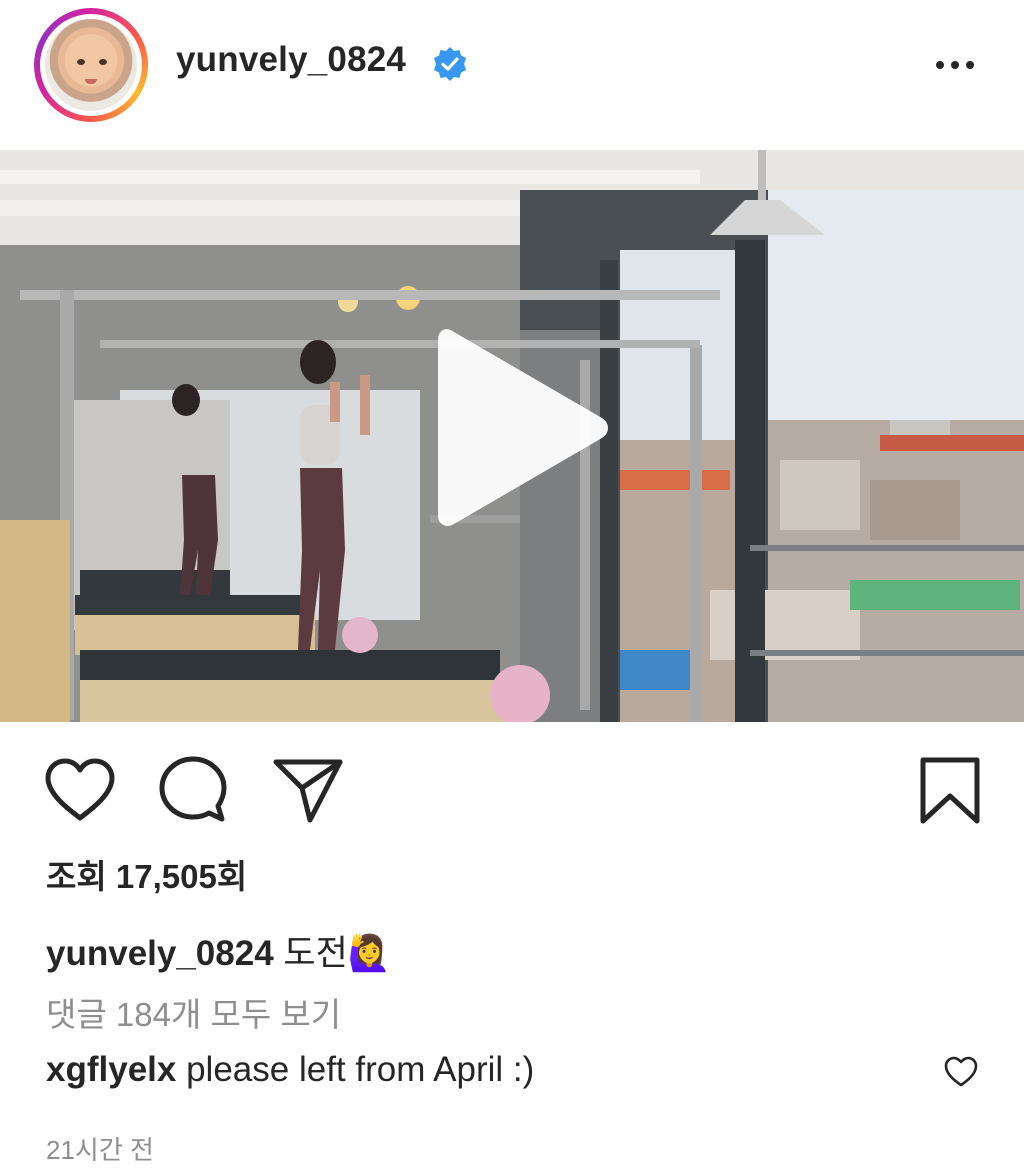 This screenshot has width=1024, height=1176. I want to click on bookmark-icon, so click(950, 791).